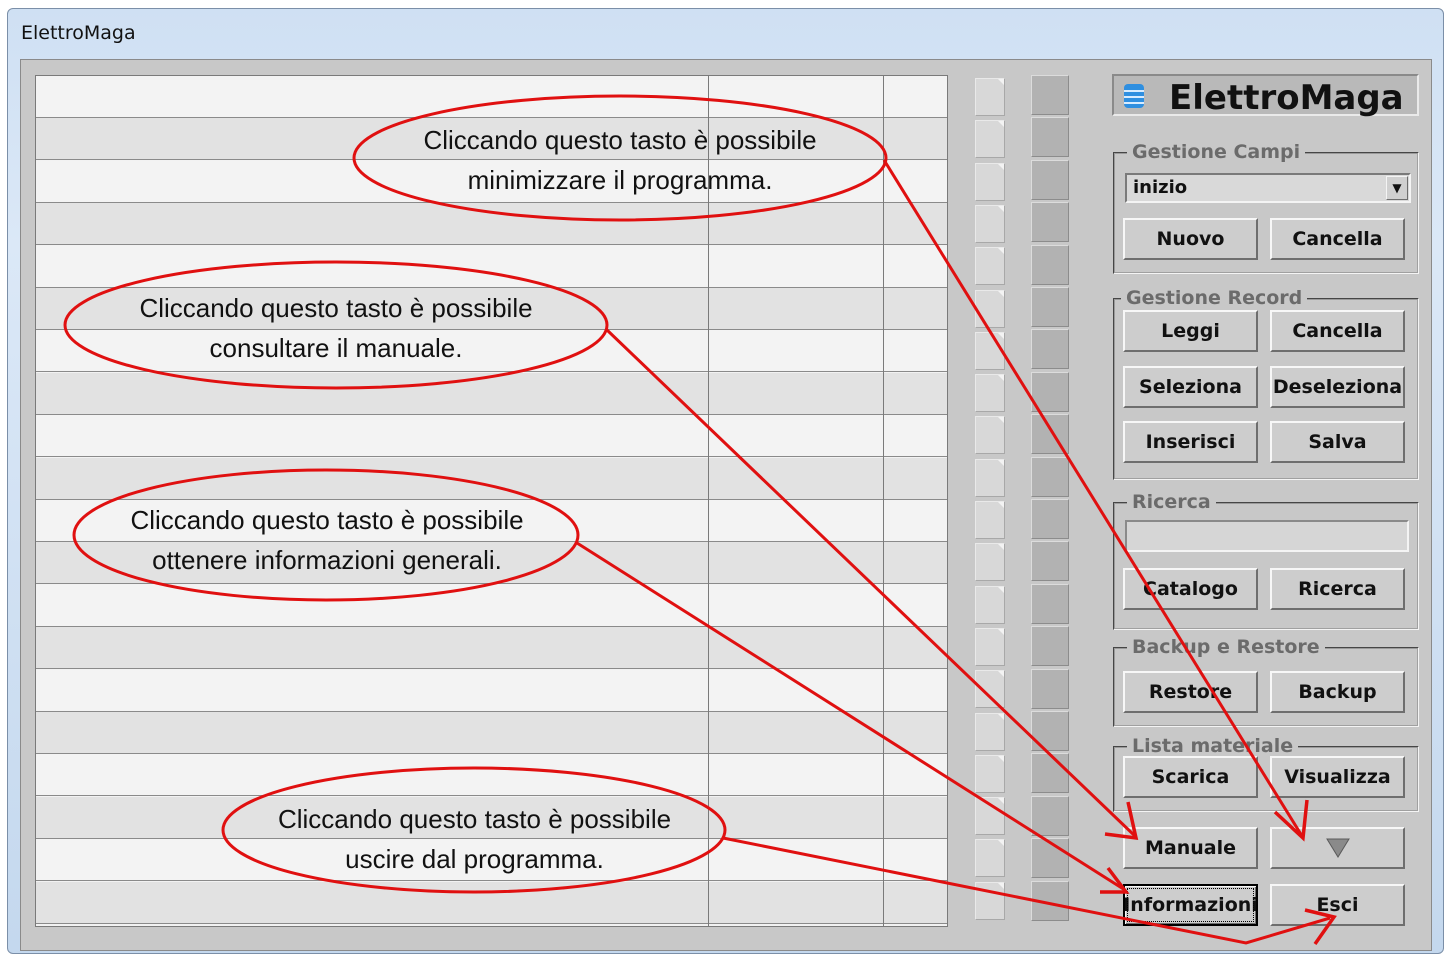 Image resolution: width=1452 pixels, height=958 pixels. Describe the element at coordinates (1190, 239) in the screenshot. I see `nuovo-button: Nuovo` at that location.